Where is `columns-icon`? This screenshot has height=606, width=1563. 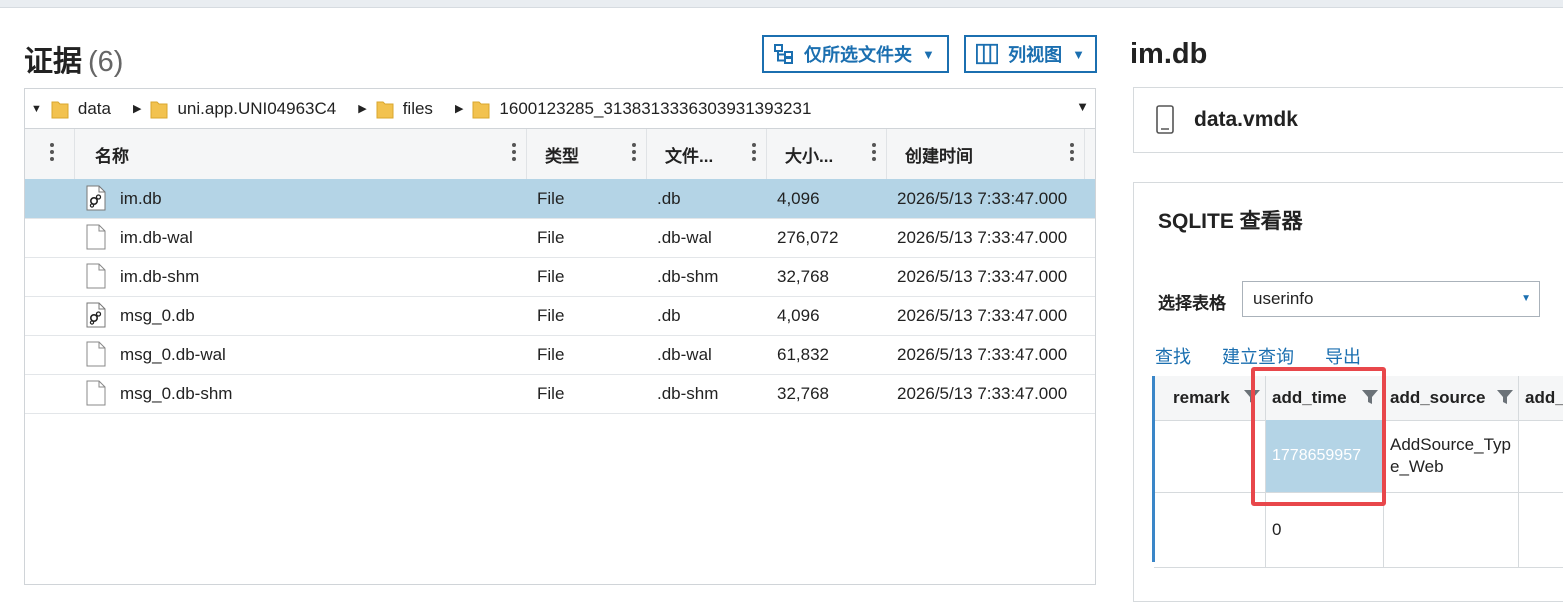
columns-icon is located at coordinates (987, 54).